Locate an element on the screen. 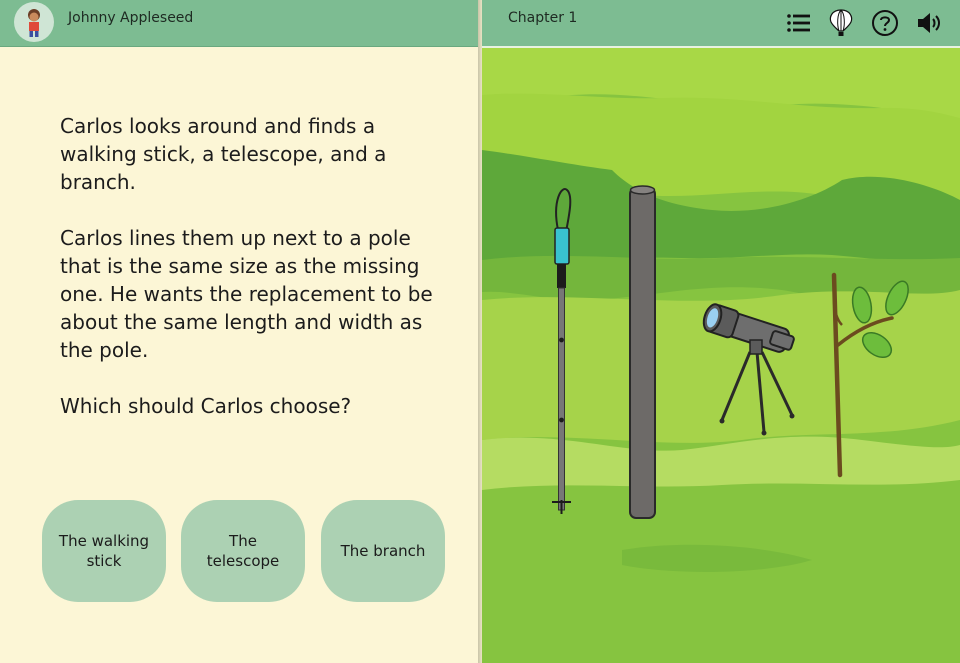 The image size is (960, 663). menu-list-icon is located at coordinates (799, 23).